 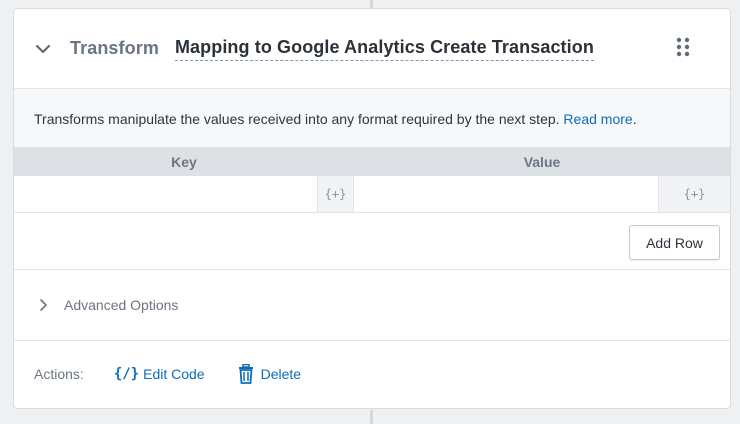 I want to click on connector-line-top, so click(x=371, y=4).